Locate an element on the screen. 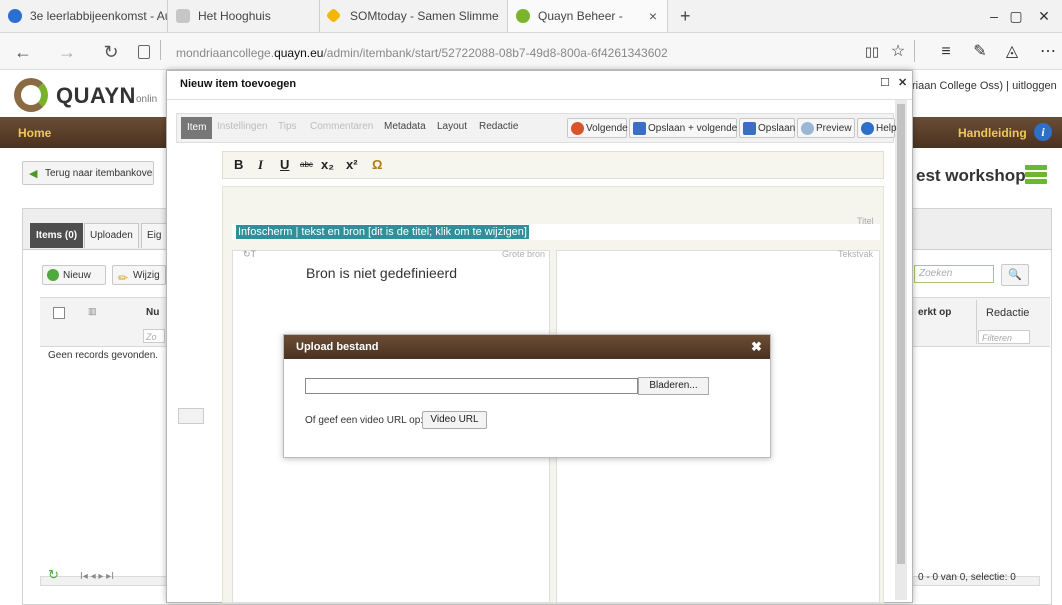  user-info: riaan College Oss) | uitloggen is located at coordinates (984, 86).